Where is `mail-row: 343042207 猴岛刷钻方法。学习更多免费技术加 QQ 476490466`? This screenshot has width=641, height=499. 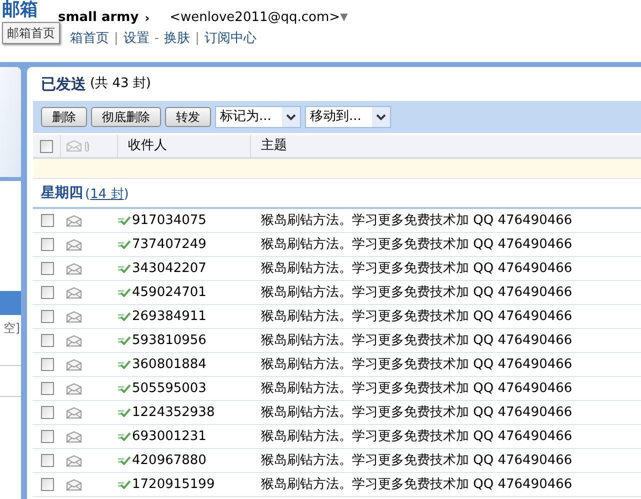
mail-row: 343042207 猴岛刷钻方法。学习更多免费技术加 QQ 476490466 is located at coordinates (337, 269).